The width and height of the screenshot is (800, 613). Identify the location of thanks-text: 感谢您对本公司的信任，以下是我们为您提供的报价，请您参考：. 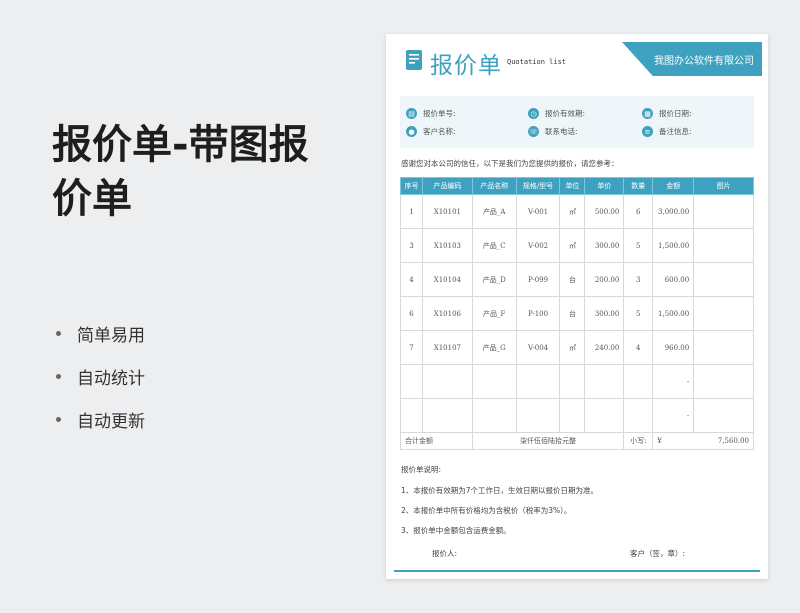
(510, 163).